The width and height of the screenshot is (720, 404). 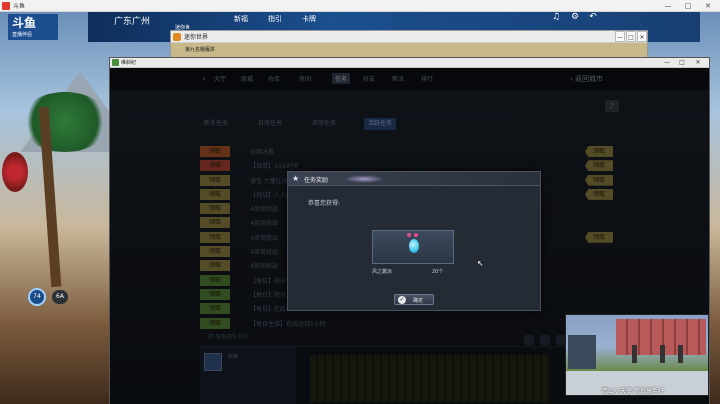 What do you see at coordinates (15, 172) in the screenshot?
I see `flower-bush` at bounding box center [15, 172].